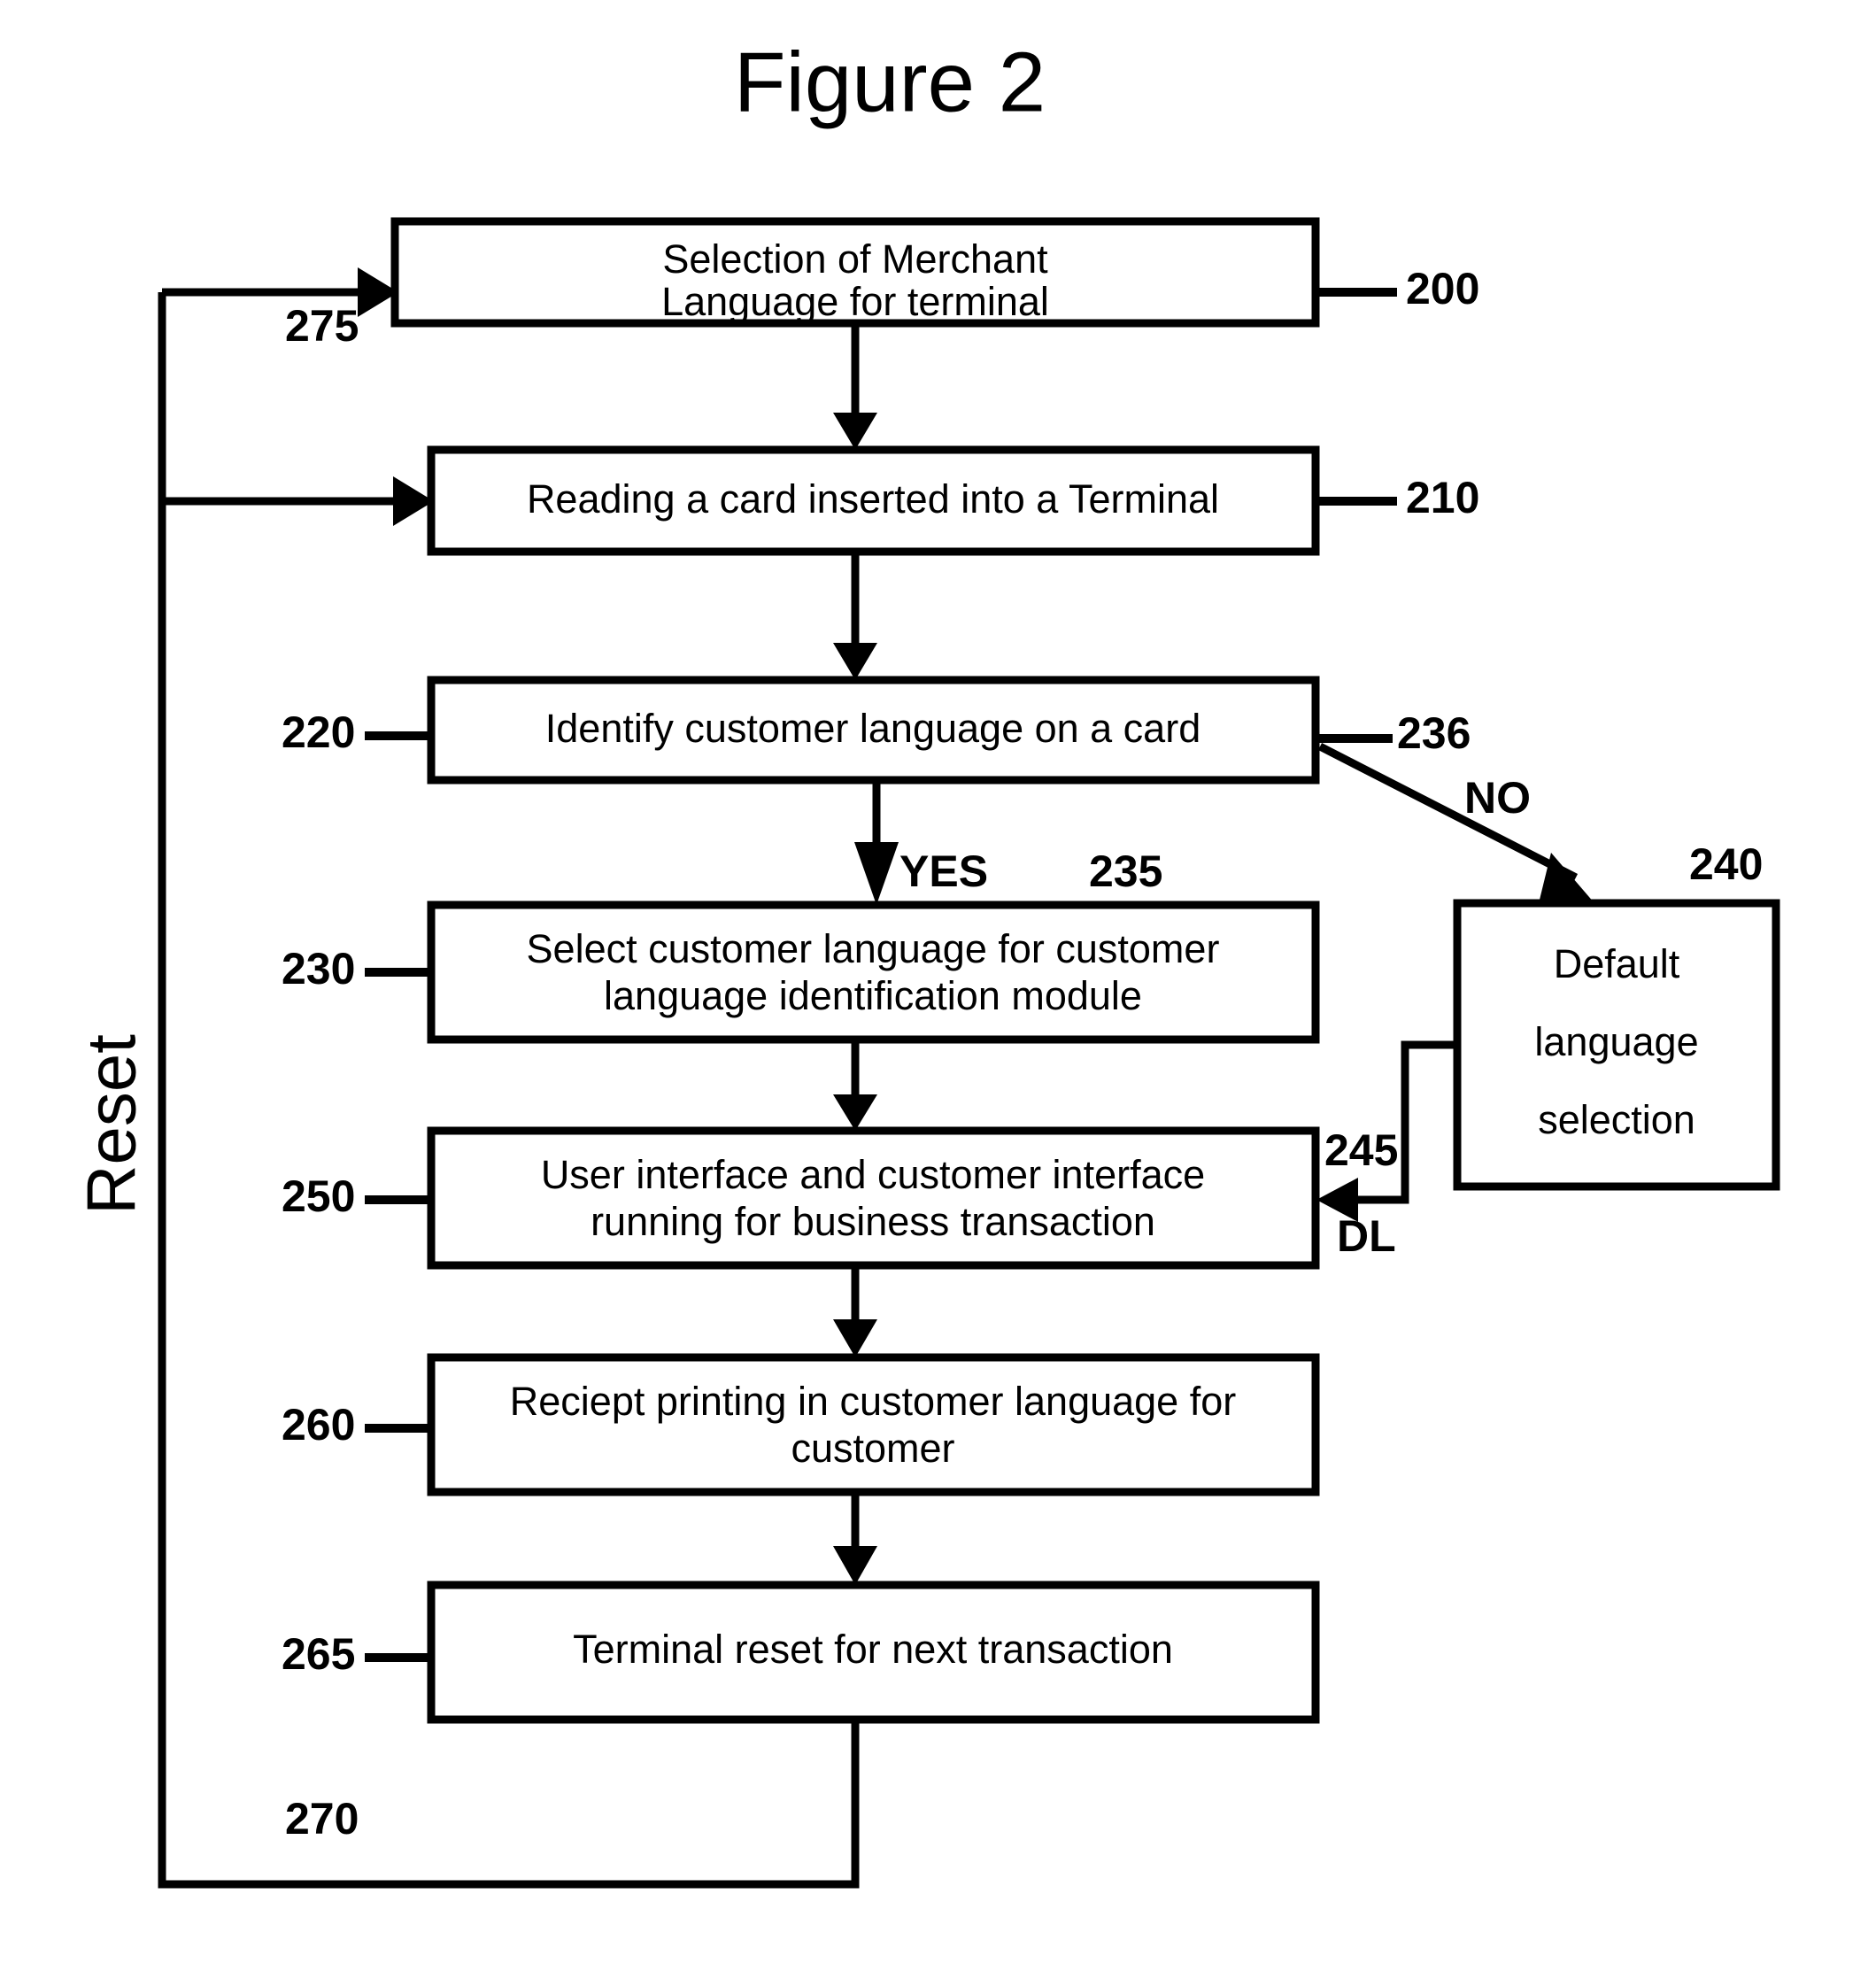  I want to click on box-240-line-1: Default, so click(1617, 963).